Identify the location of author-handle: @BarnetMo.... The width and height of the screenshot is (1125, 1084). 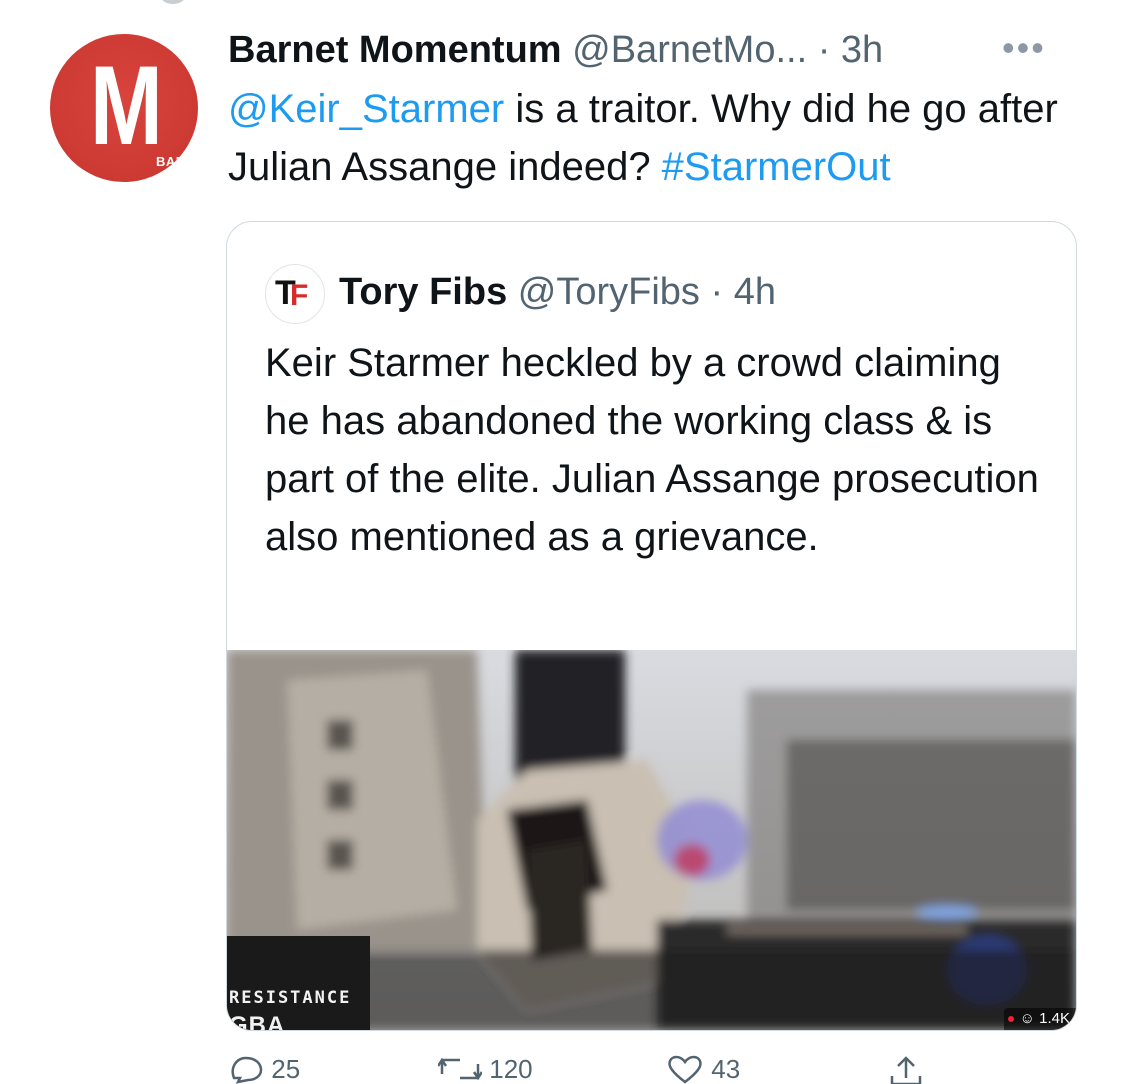
(689, 50).